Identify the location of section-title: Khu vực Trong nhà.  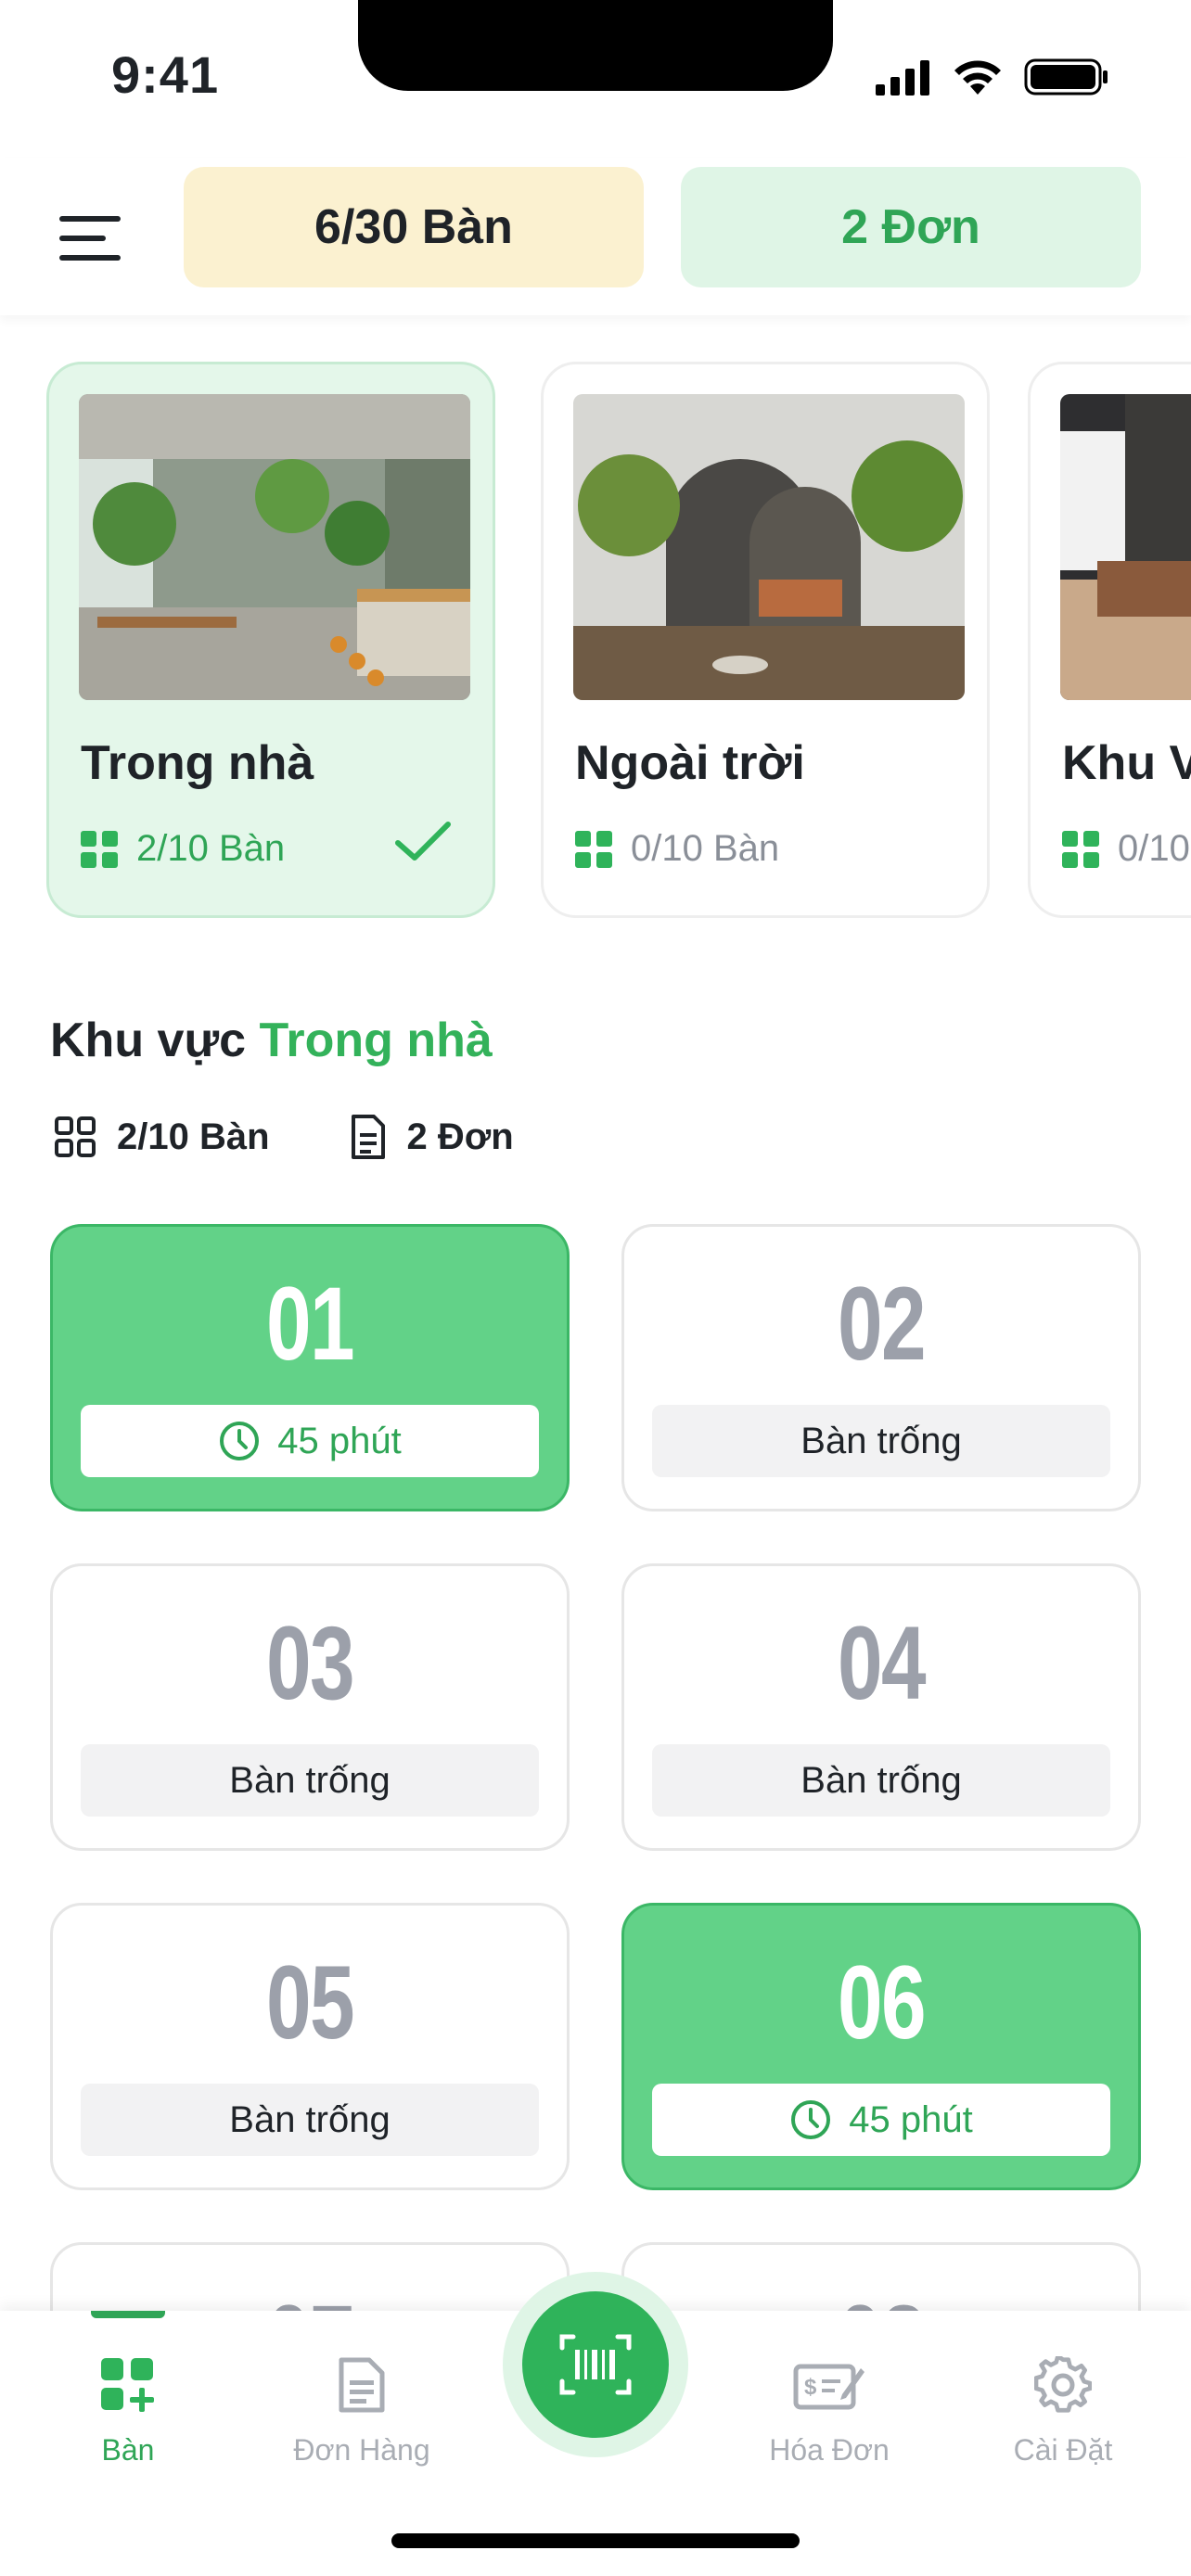
(271, 1040).